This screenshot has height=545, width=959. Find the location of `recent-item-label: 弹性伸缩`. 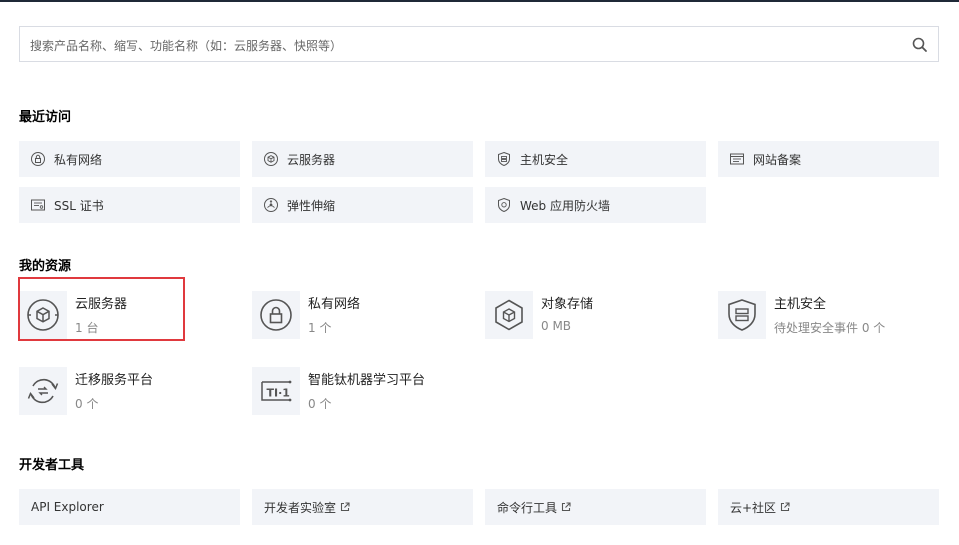

recent-item-label: 弹性伸缩 is located at coordinates (311, 205).